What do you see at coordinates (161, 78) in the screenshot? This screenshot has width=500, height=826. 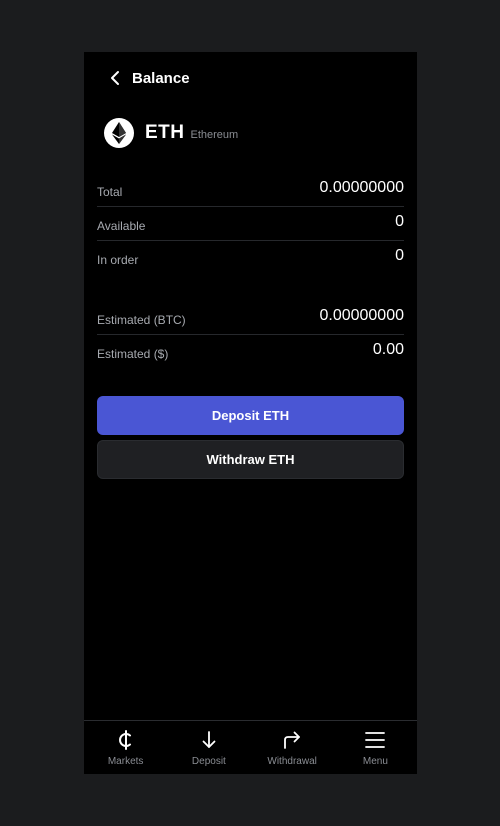 I see `page-title: Balance` at bounding box center [161, 78].